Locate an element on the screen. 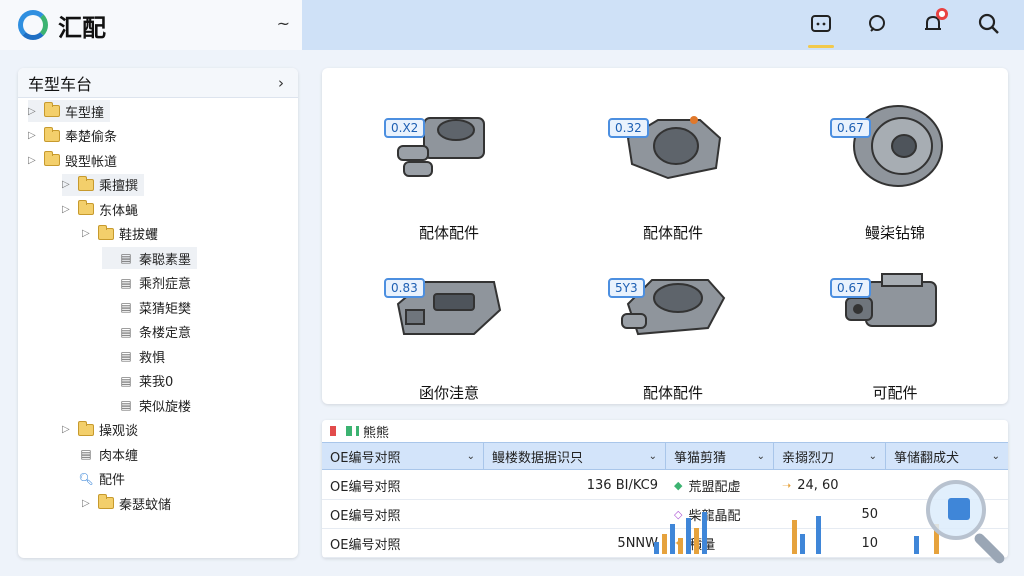 This screenshot has height=576, width=1024. magnifier-icon is located at coordinates (956, 510).